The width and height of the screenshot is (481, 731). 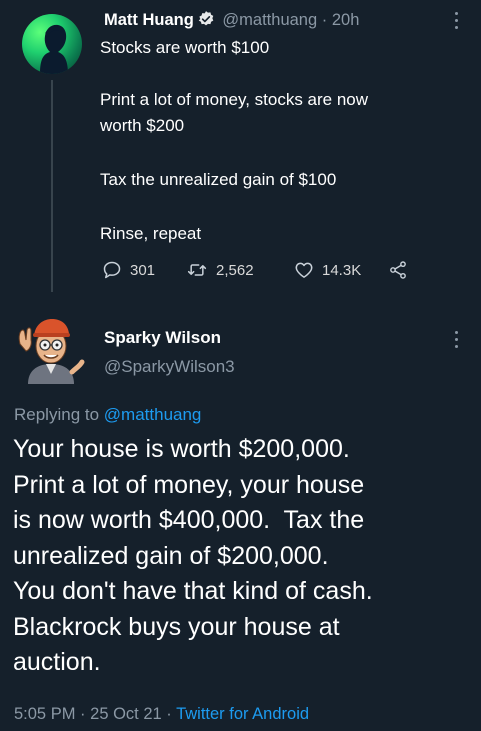 I want to click on tweet-text-line-2: Print a lot of money, stocks are now, so click(x=234, y=99).